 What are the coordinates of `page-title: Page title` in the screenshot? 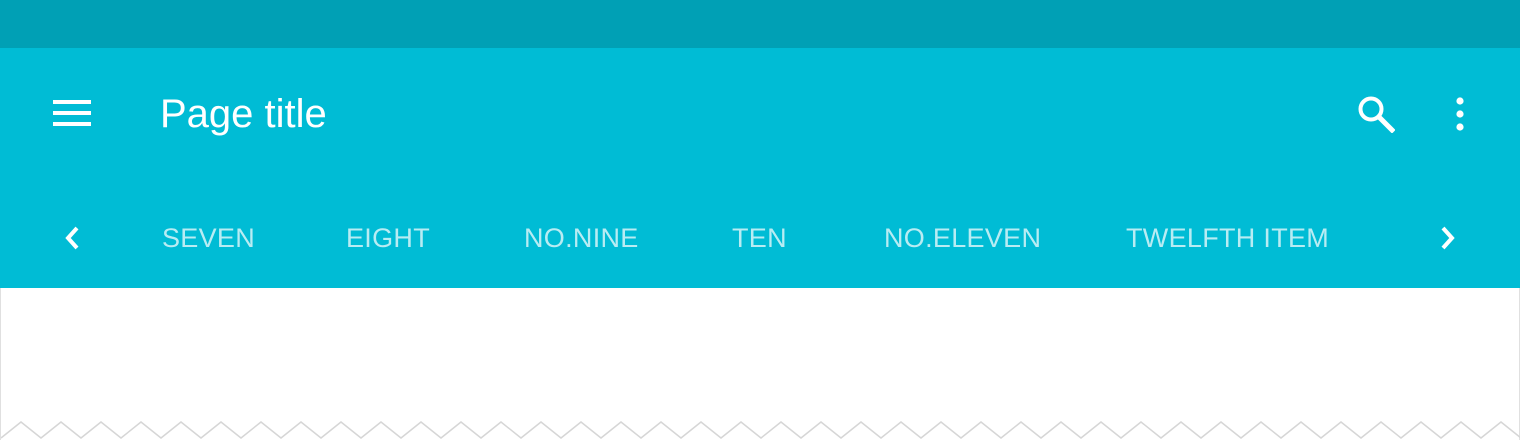 It's located at (243, 114).